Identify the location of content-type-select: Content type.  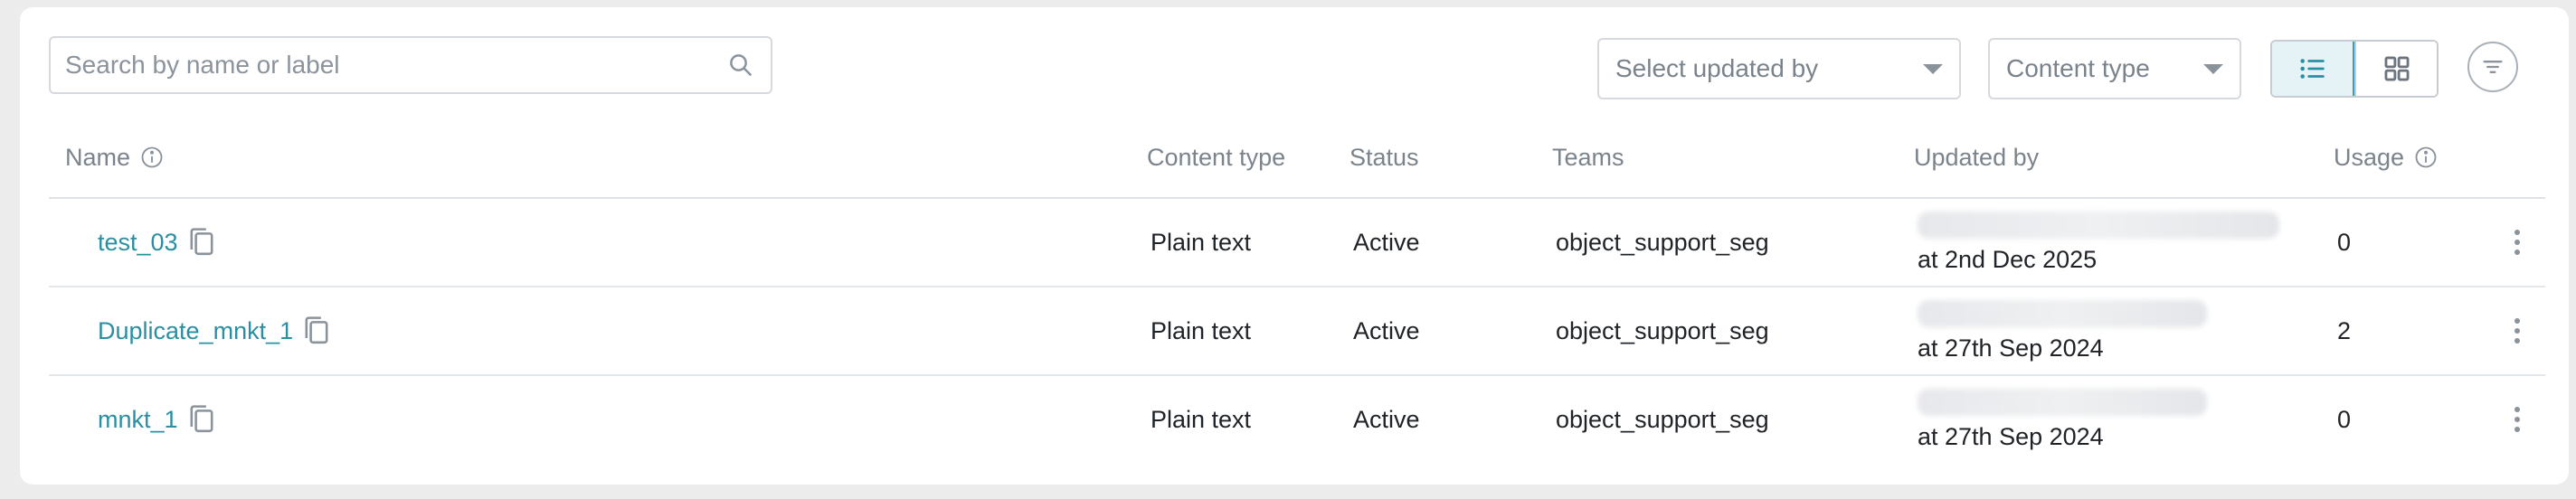
(2115, 68).